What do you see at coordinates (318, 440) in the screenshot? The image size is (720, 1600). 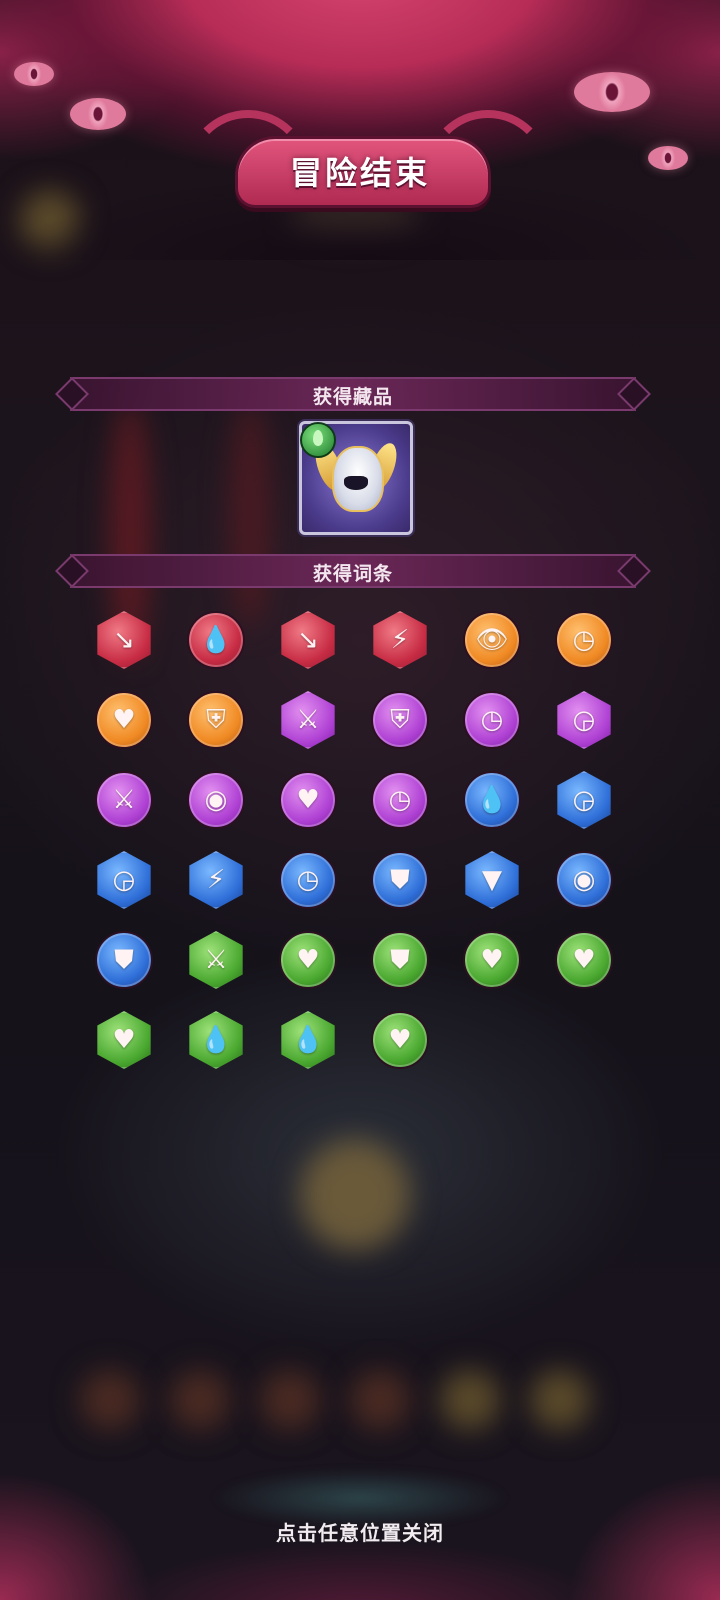 I see `green-gem-badge-icon` at bounding box center [318, 440].